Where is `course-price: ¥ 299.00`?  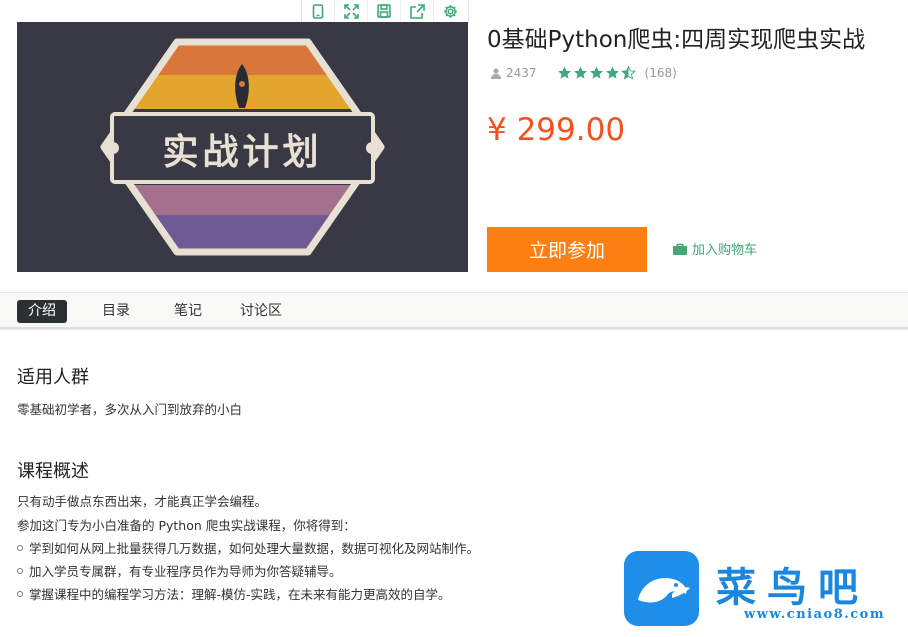 course-price: ¥ 299.00 is located at coordinates (556, 130).